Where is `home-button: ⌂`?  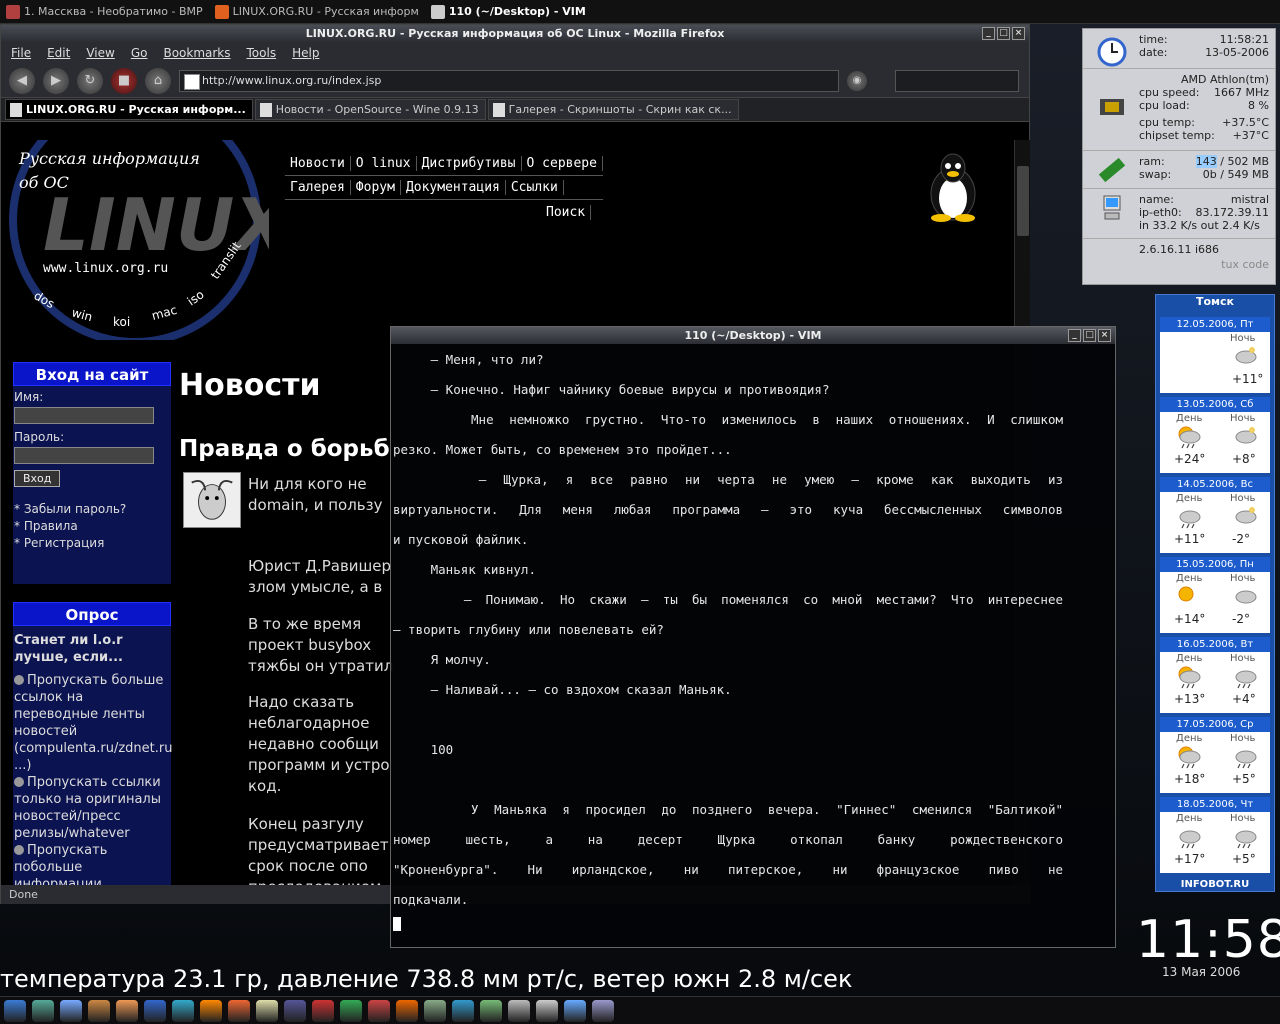
home-button: ⌂ is located at coordinates (158, 80).